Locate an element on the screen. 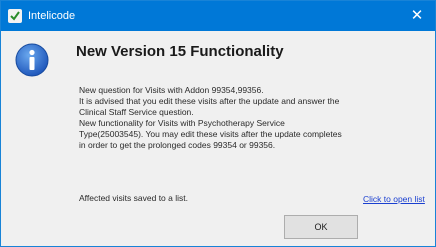 This screenshot has height=247, width=436. title-bar: Intelicode ✕ is located at coordinates (218, 16).